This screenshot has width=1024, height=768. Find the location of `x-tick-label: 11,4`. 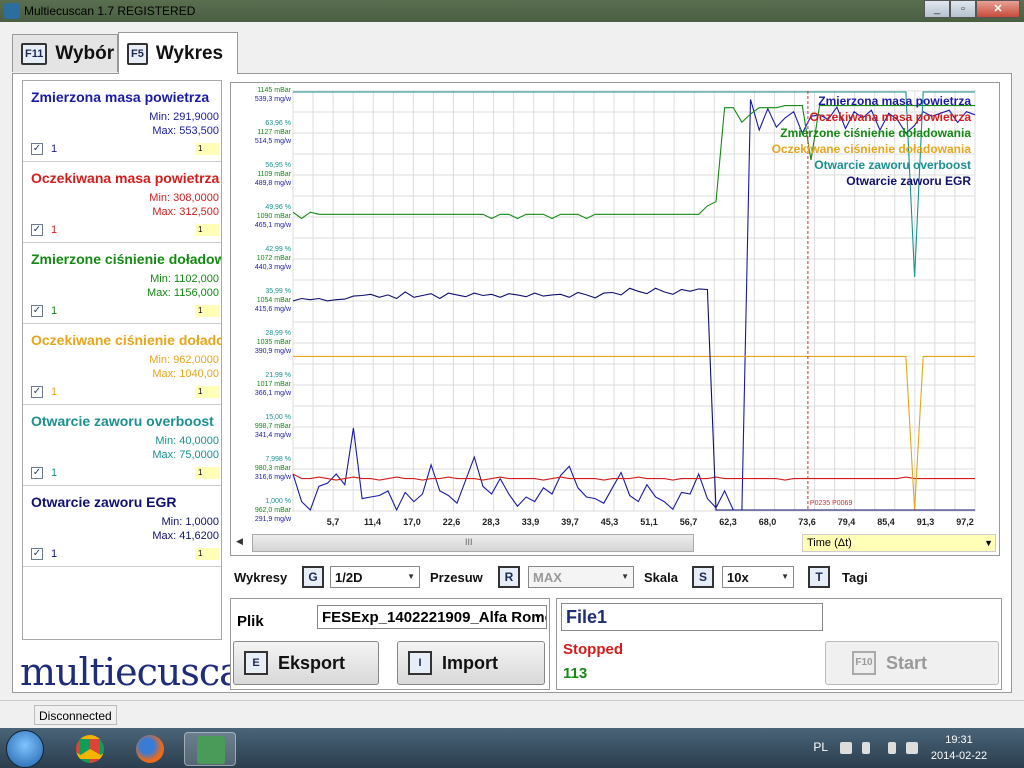

x-tick-label: 11,4 is located at coordinates (372, 522).